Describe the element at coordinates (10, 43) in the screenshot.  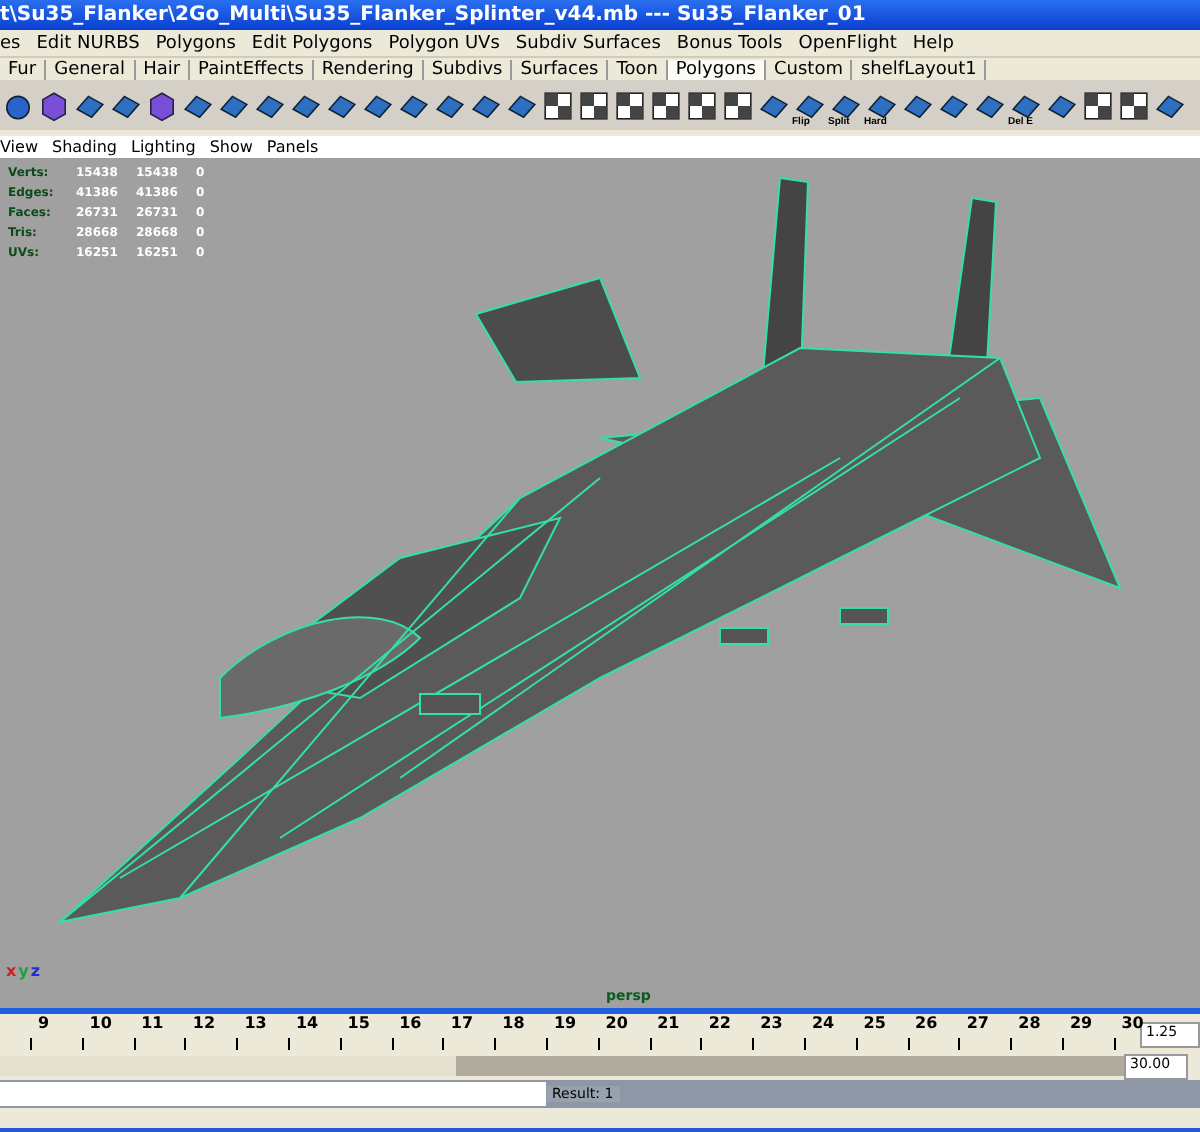
I see `menu-item: es` at that location.